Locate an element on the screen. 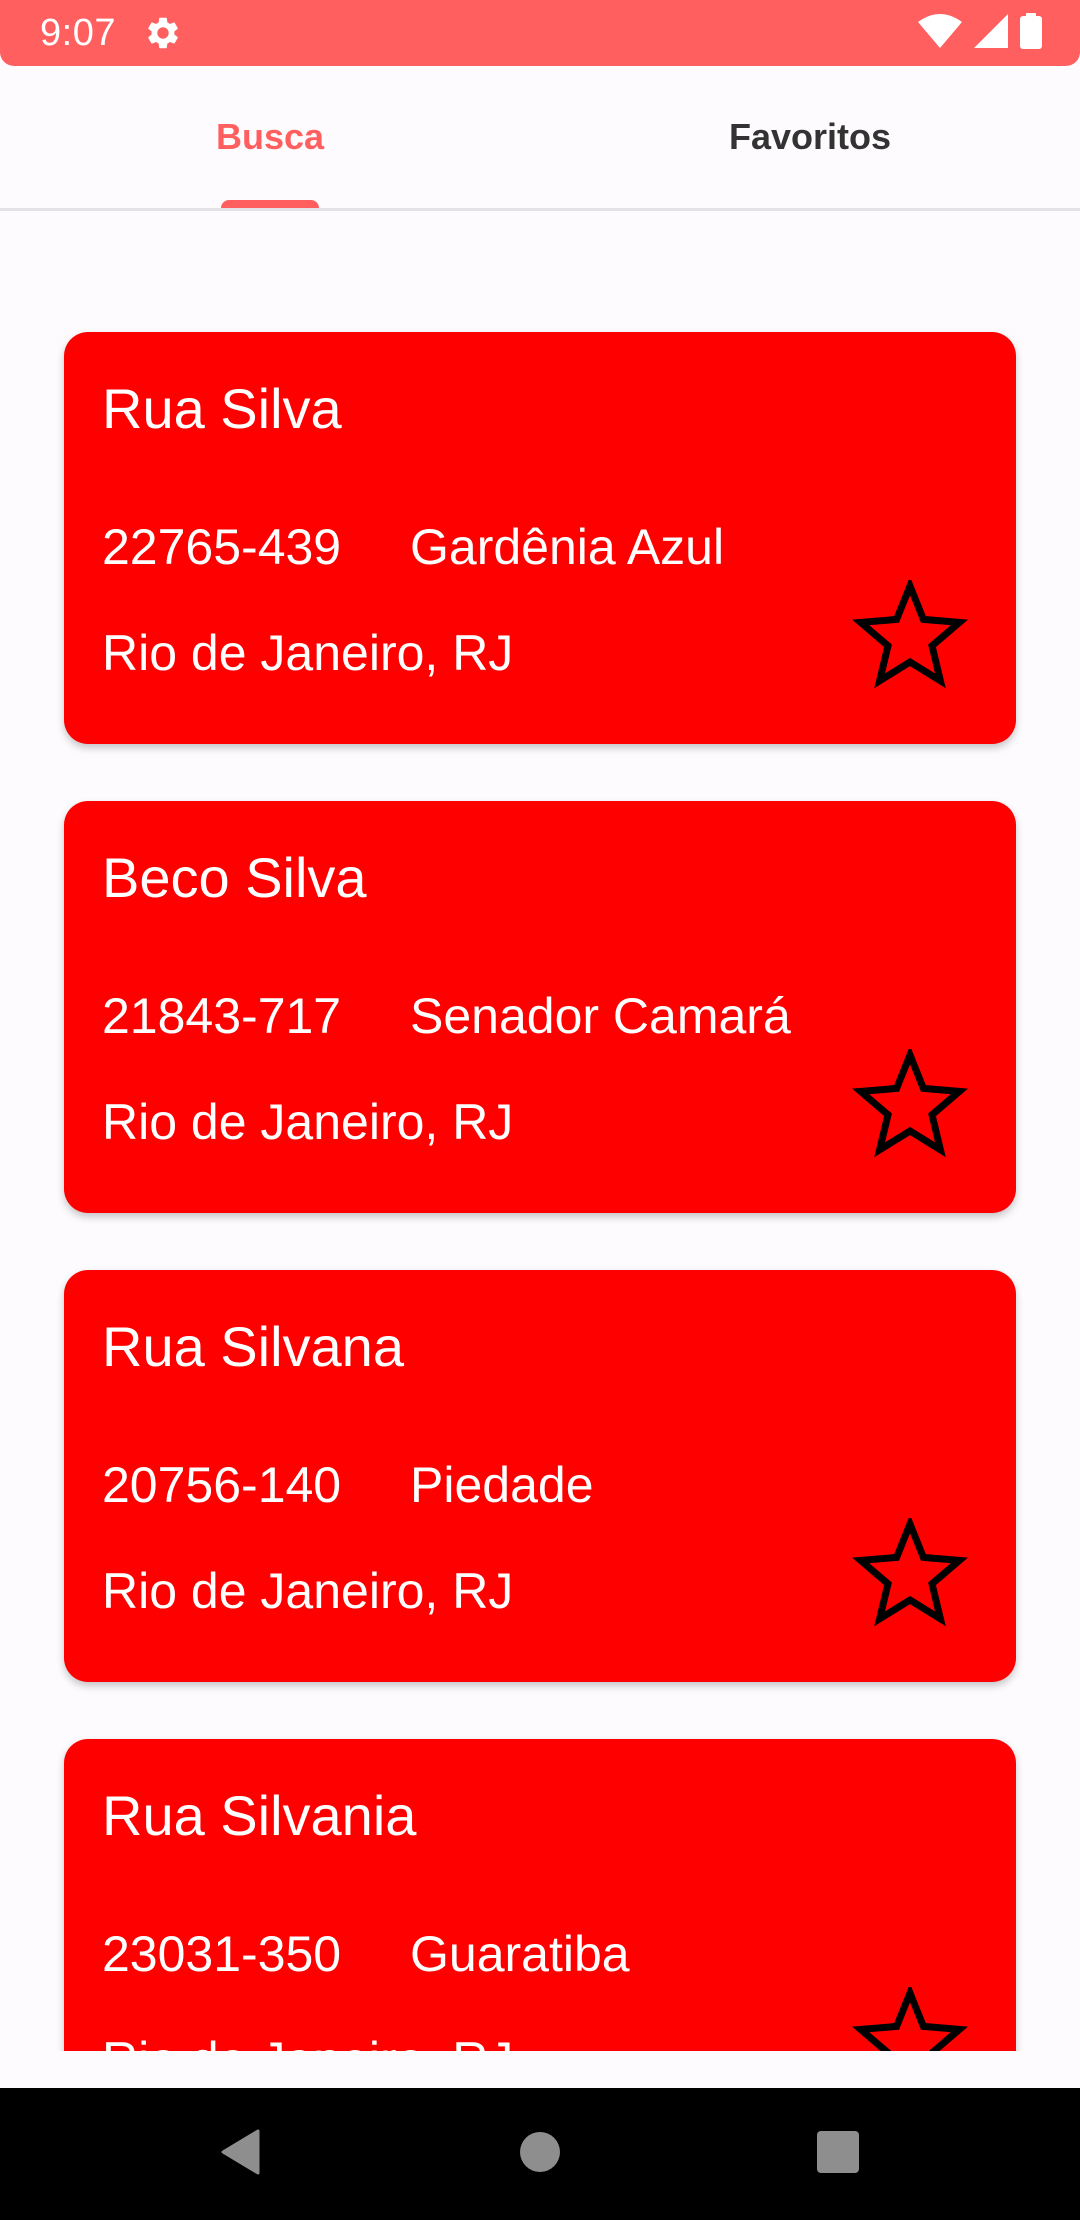 Image resolution: width=1080 pixels, height=2220 pixels. home-icon is located at coordinates (540, 2154).